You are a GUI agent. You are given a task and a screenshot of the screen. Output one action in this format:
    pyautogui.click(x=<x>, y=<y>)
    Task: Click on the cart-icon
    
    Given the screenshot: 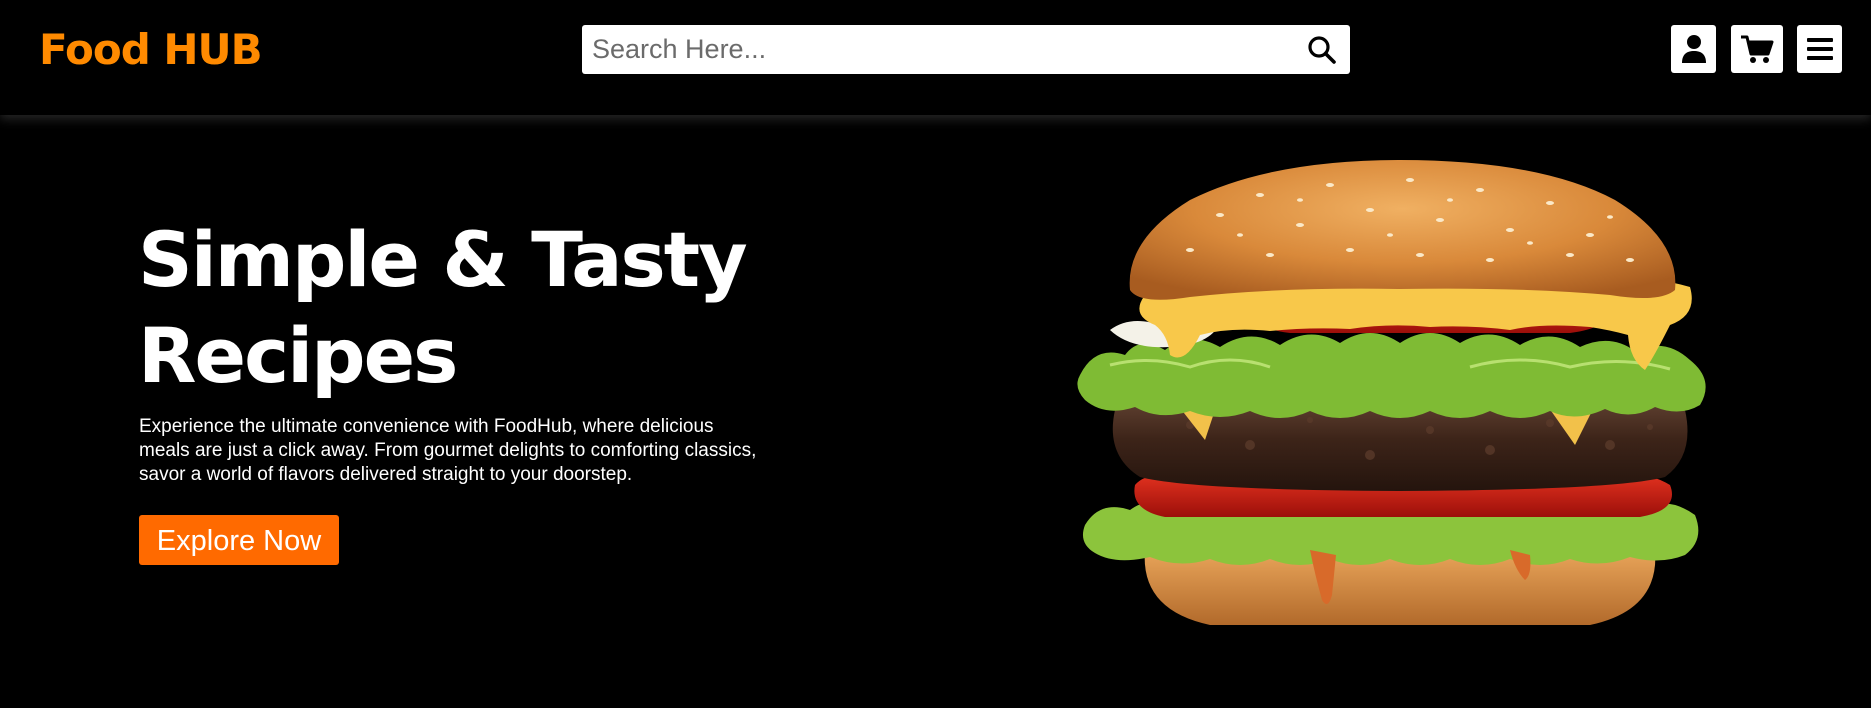 What is the action you would take?
    pyautogui.click(x=1757, y=49)
    